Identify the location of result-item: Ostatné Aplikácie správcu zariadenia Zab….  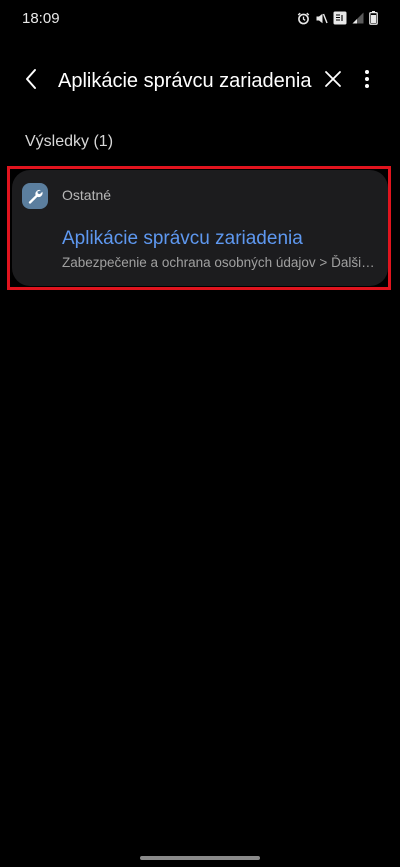
(200, 228).